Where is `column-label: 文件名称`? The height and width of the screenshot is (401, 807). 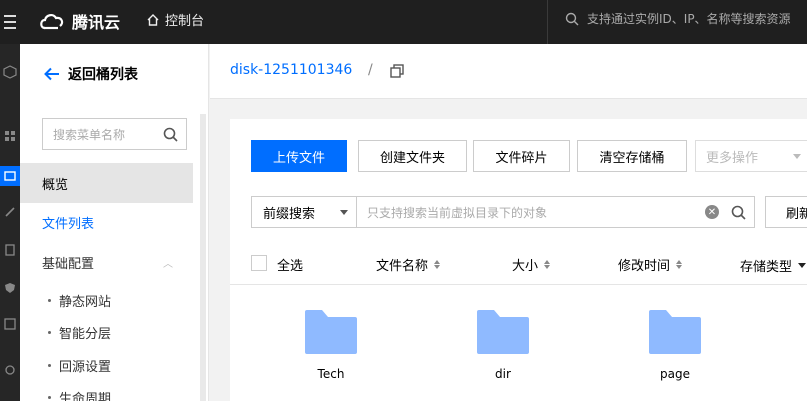 column-label: 文件名称 is located at coordinates (402, 266).